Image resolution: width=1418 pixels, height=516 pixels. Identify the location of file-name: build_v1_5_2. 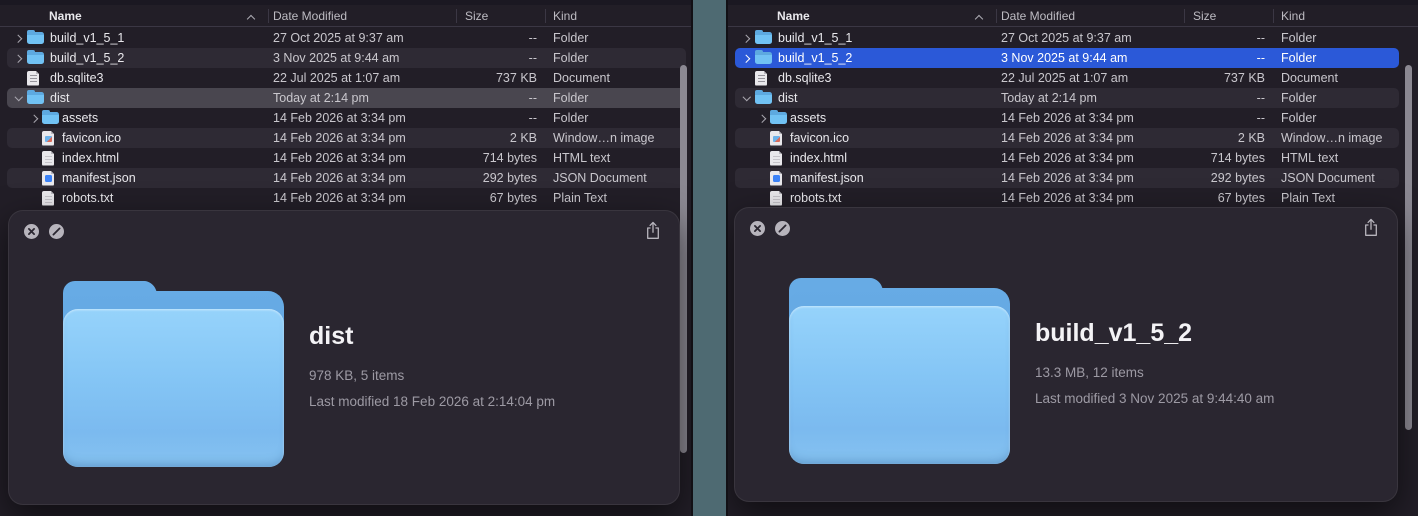
(87, 58).